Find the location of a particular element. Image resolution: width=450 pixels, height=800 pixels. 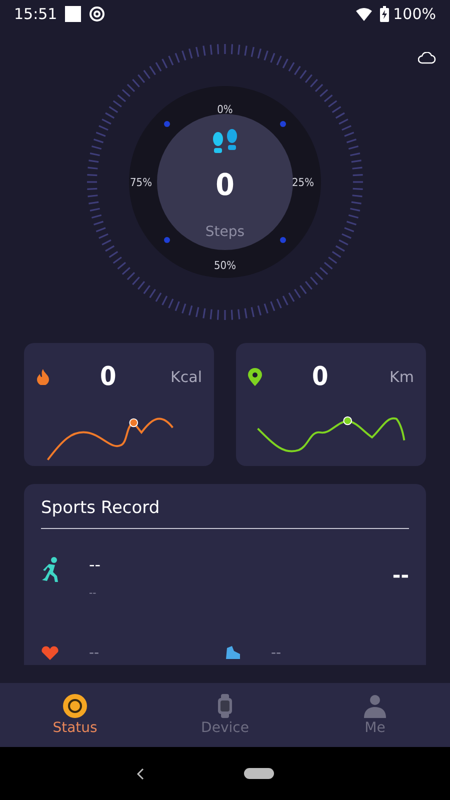

cloud-sync-icon is located at coordinates (427, 58).